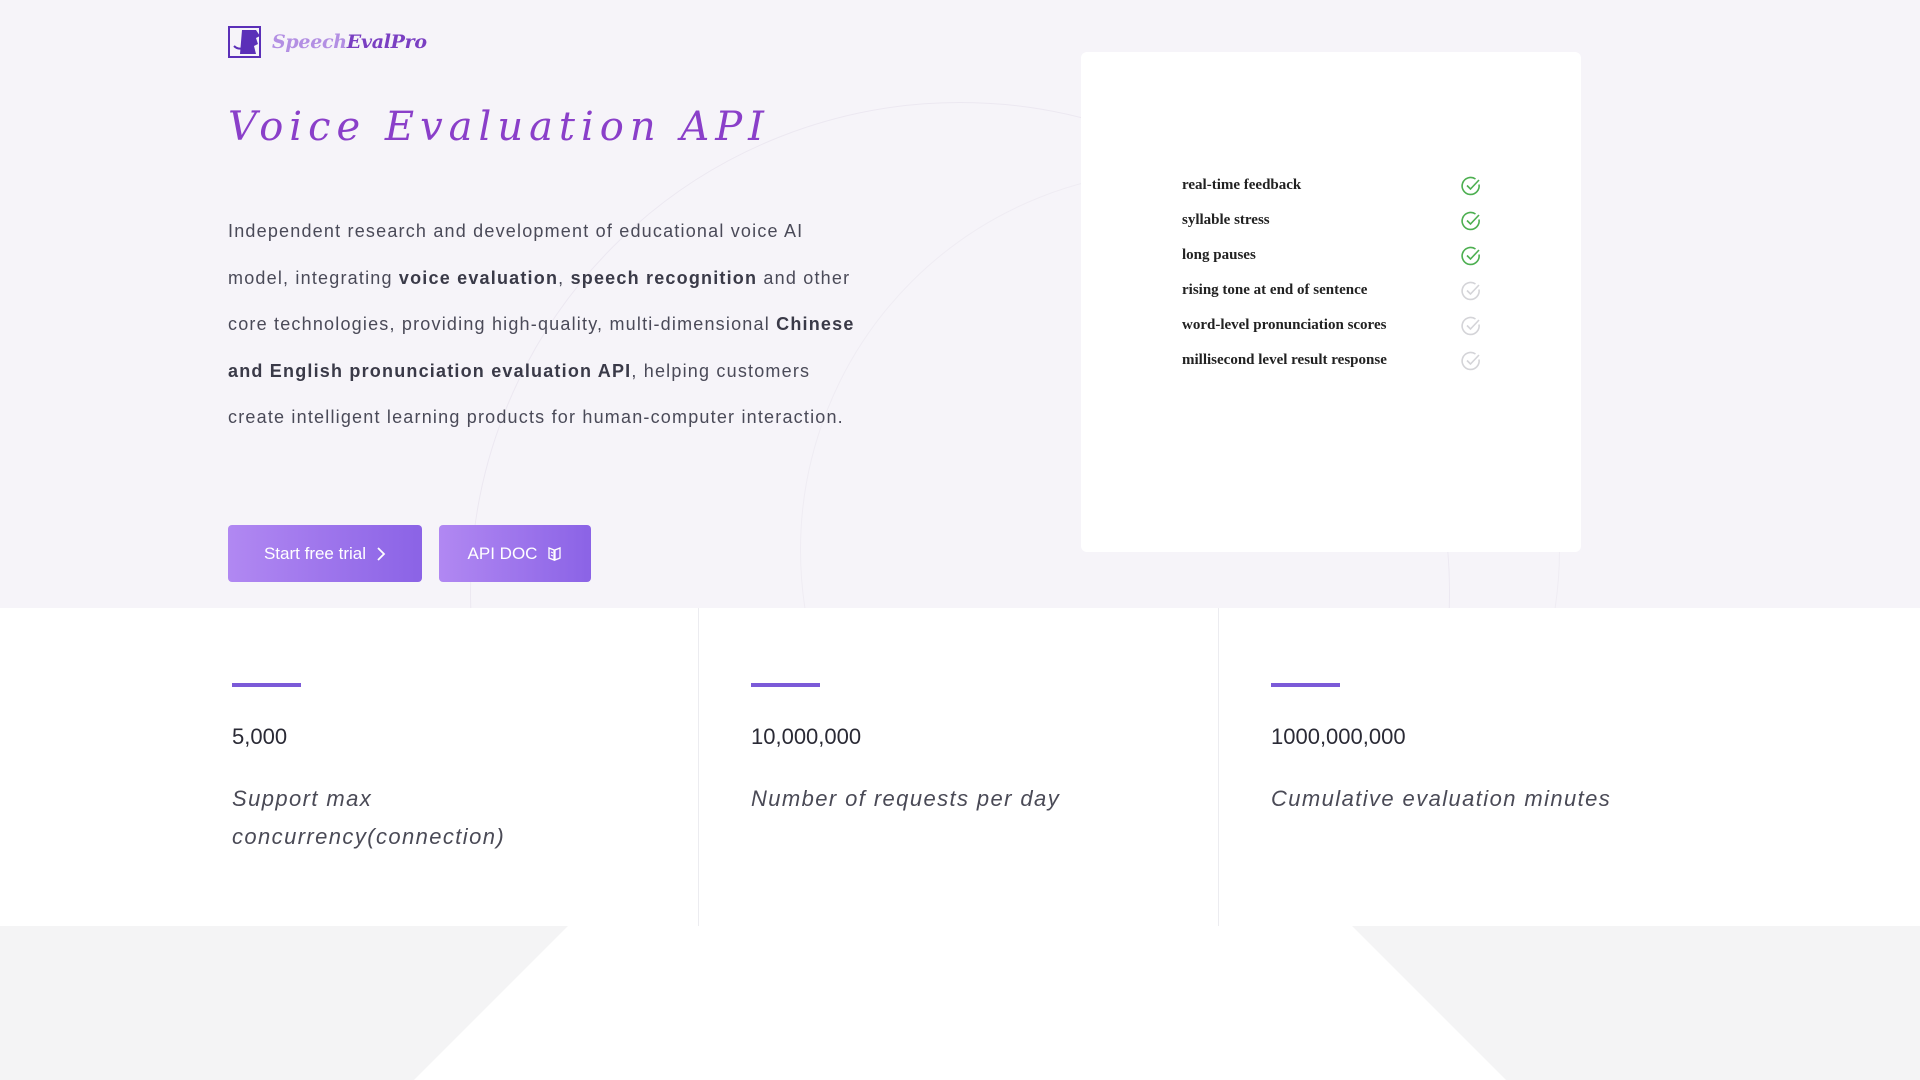  I want to click on bottom-section, so click(960, 1003).